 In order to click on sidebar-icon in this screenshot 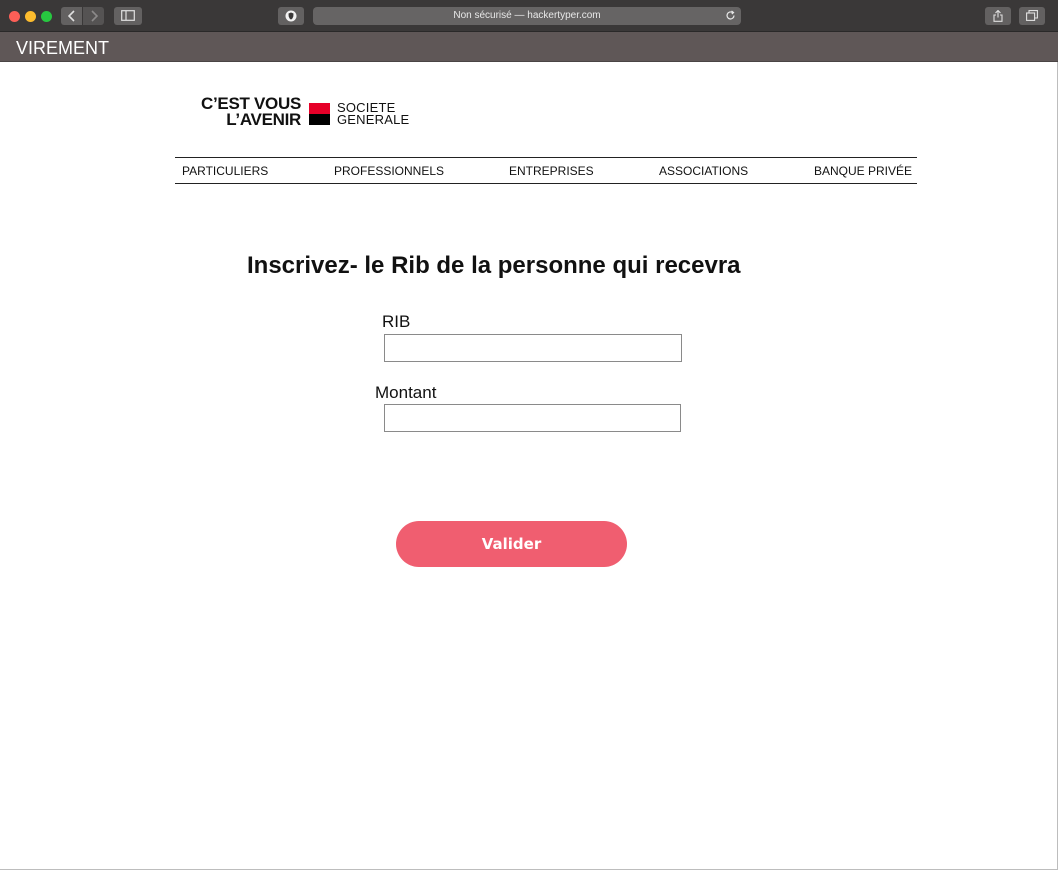, I will do `click(128, 15)`.